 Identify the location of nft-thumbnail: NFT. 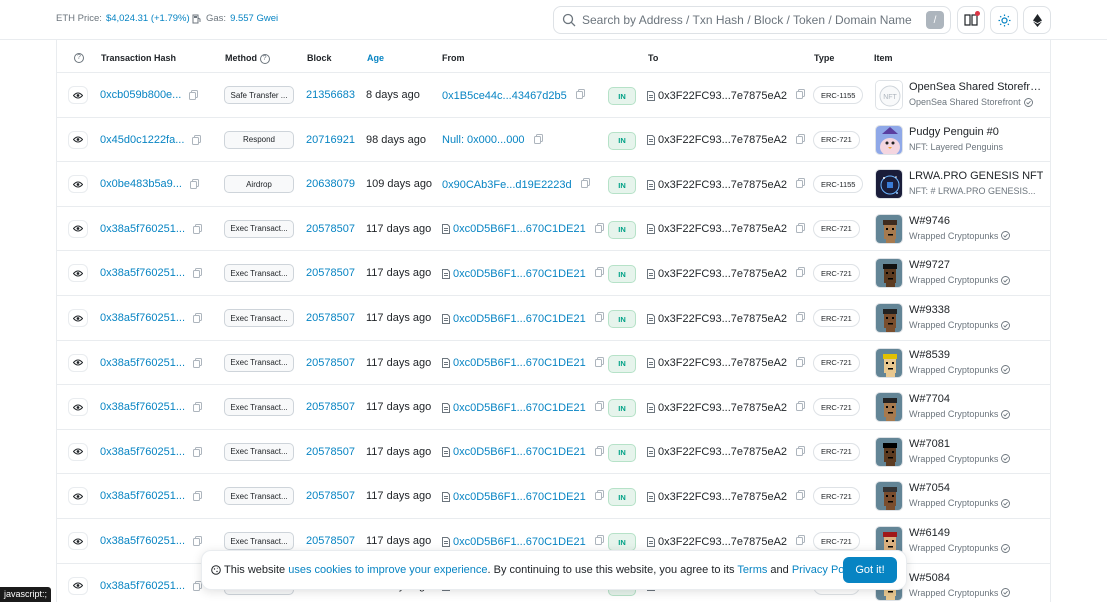
(889, 95).